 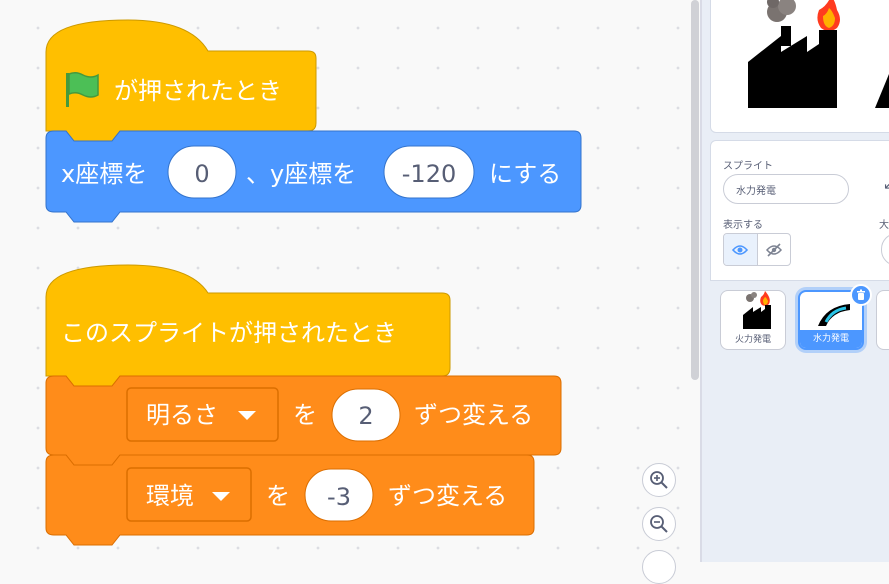 What do you see at coordinates (831, 339) in the screenshot?
I see `sprite-thumb-label: 水力発電` at bounding box center [831, 339].